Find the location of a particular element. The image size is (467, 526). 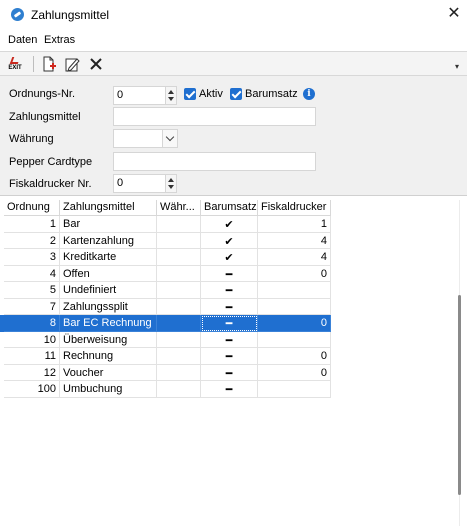

pepper-cardtype-field is located at coordinates (214, 161).